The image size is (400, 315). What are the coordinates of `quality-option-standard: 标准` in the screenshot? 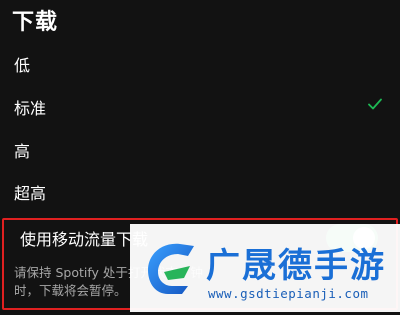 It's located at (200, 107).